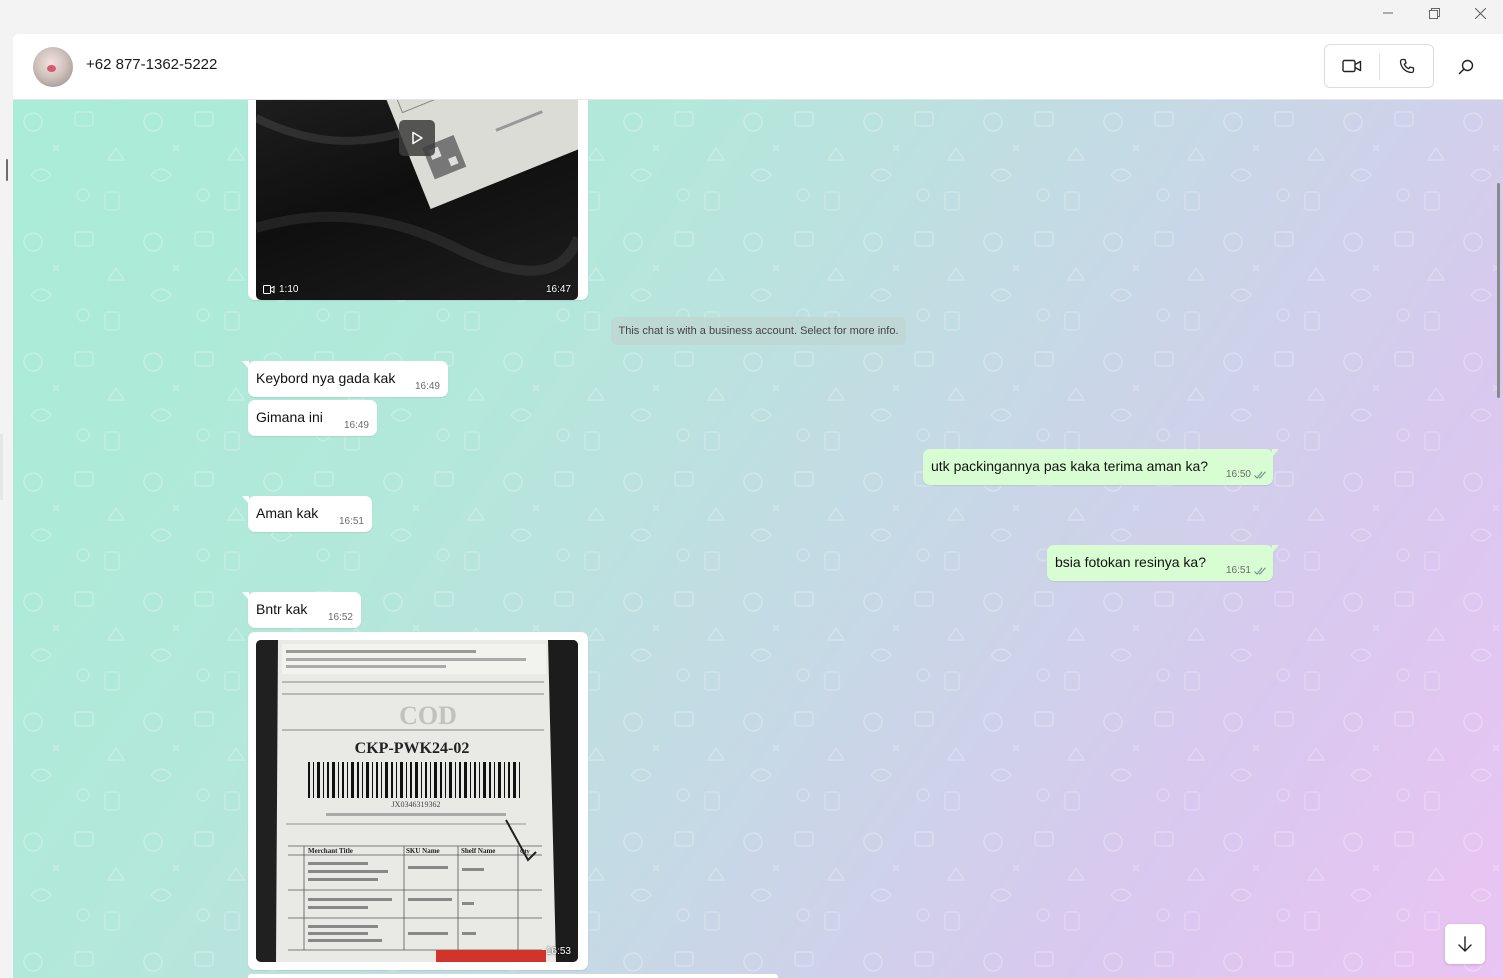 Image resolution: width=1503 pixels, height=978 pixels. I want to click on cod-watermark: COD, so click(428, 715).